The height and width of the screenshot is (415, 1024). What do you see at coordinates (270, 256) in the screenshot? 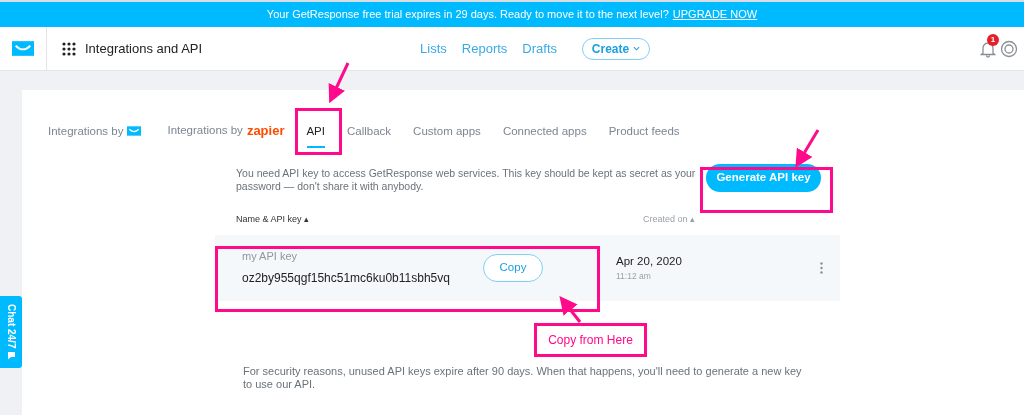
I see `key-name: my API key` at bounding box center [270, 256].